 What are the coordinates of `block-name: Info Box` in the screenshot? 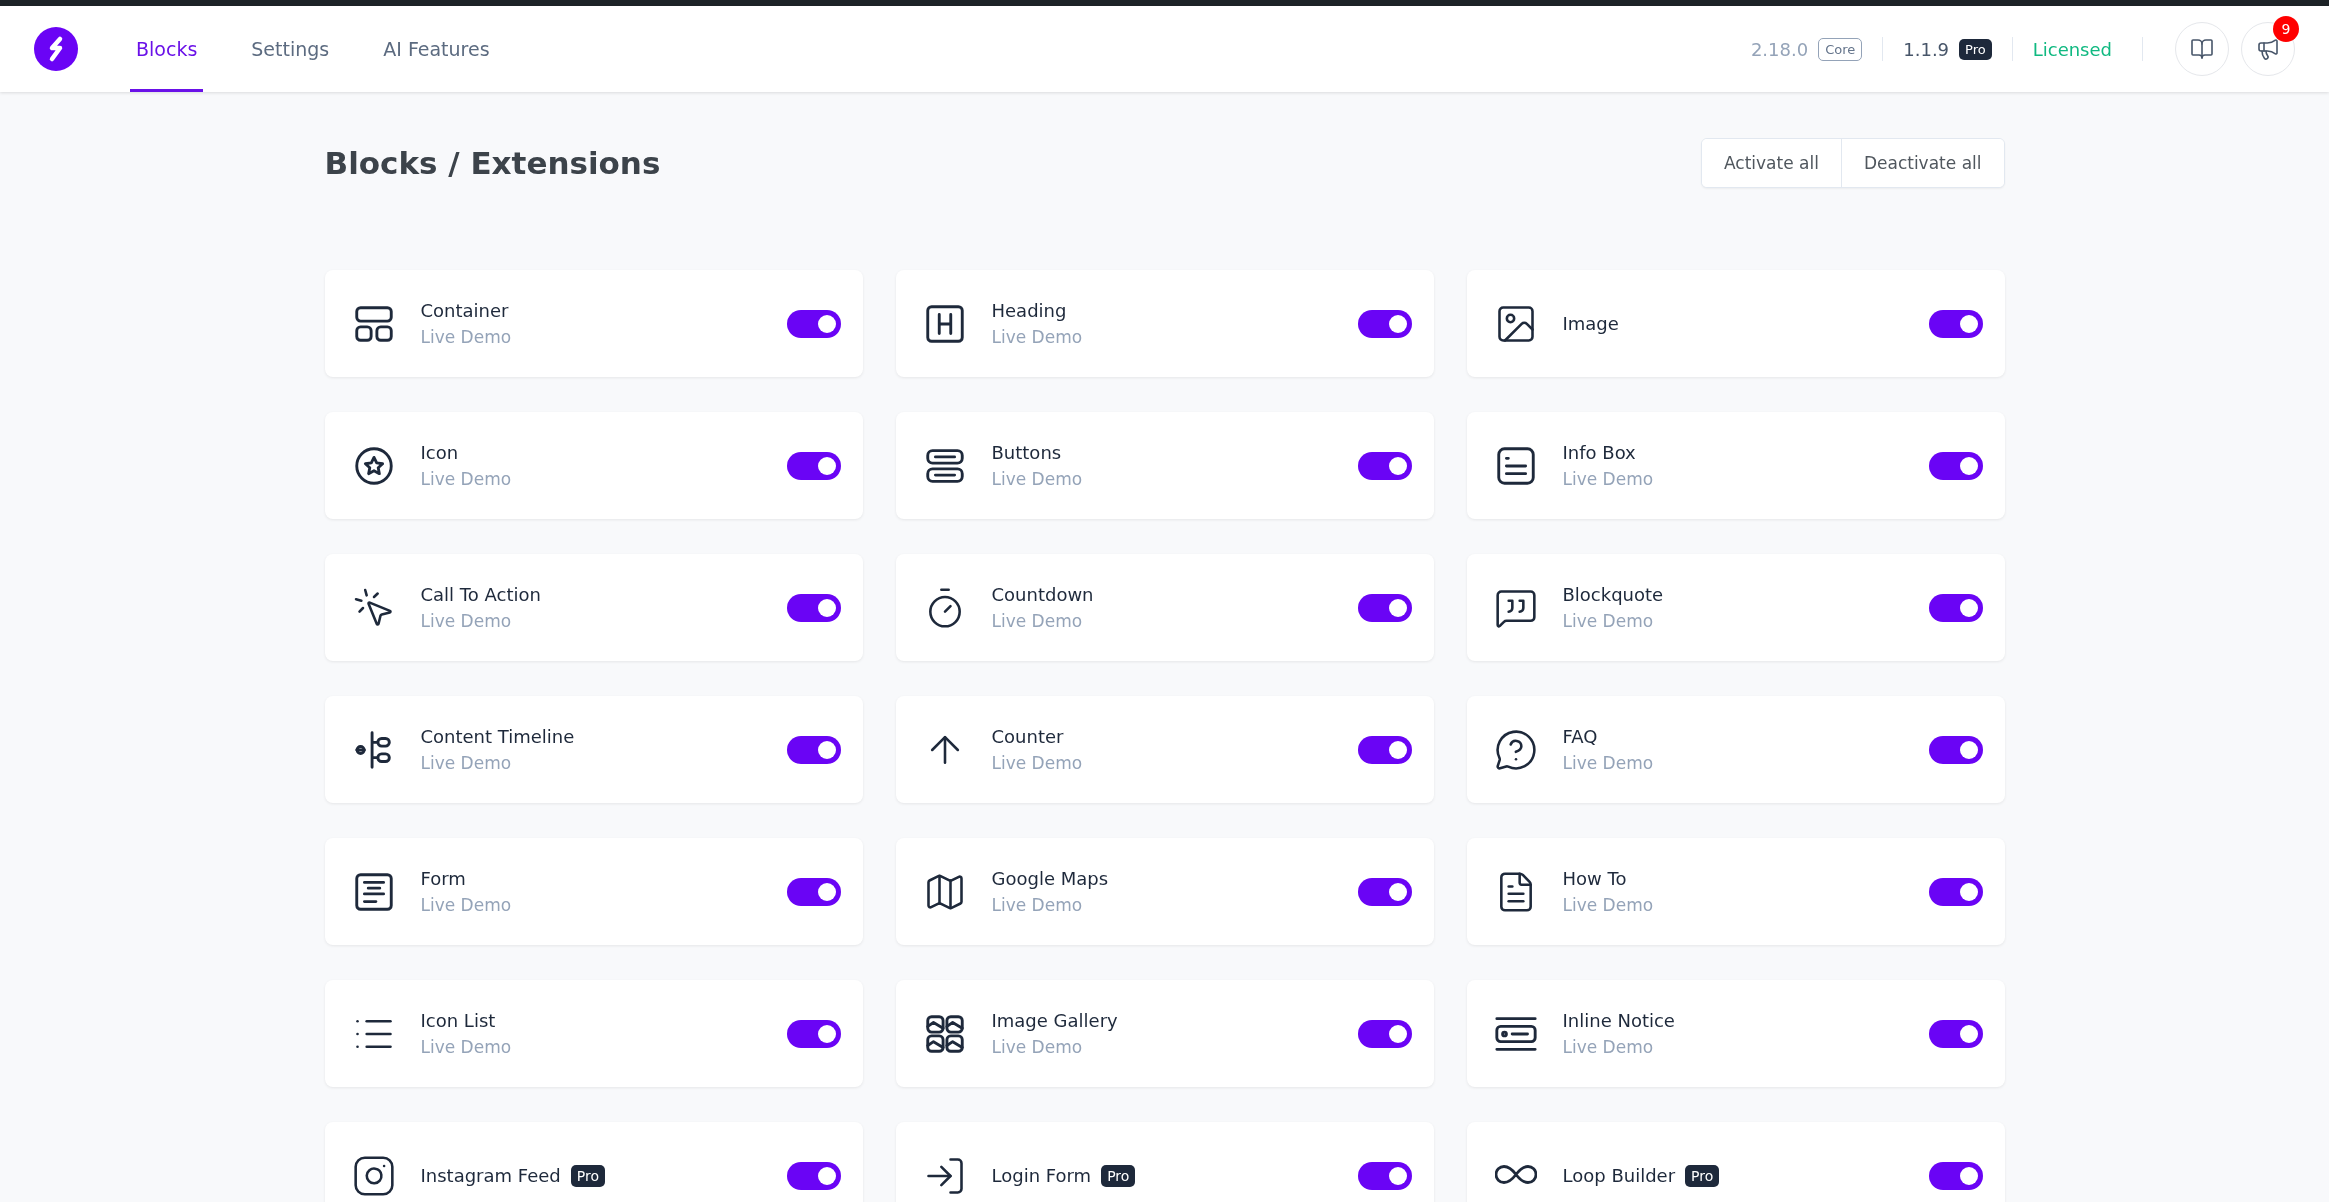 It's located at (1599, 452).